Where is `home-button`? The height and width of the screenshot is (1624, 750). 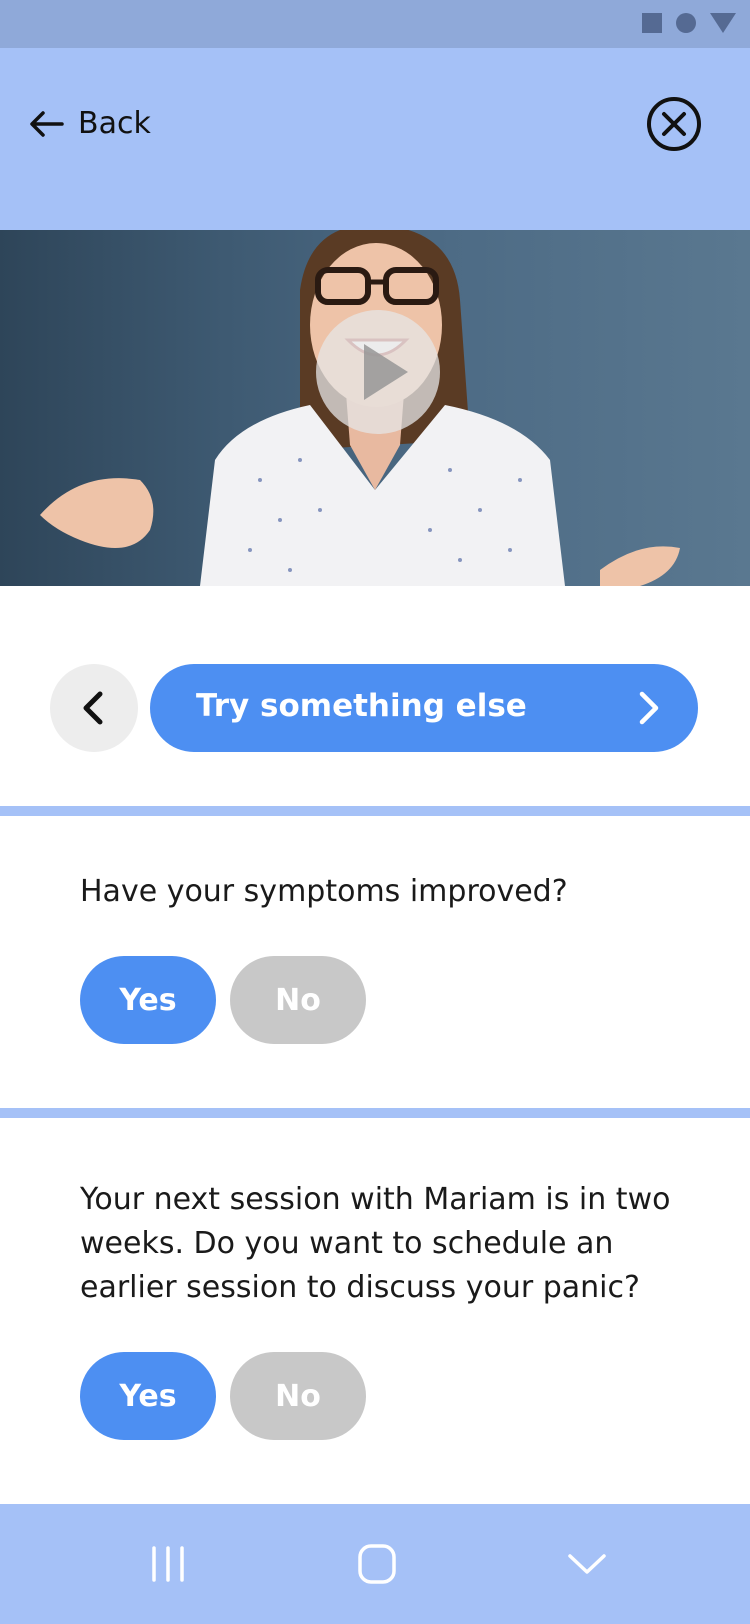 home-button is located at coordinates (377, 1564).